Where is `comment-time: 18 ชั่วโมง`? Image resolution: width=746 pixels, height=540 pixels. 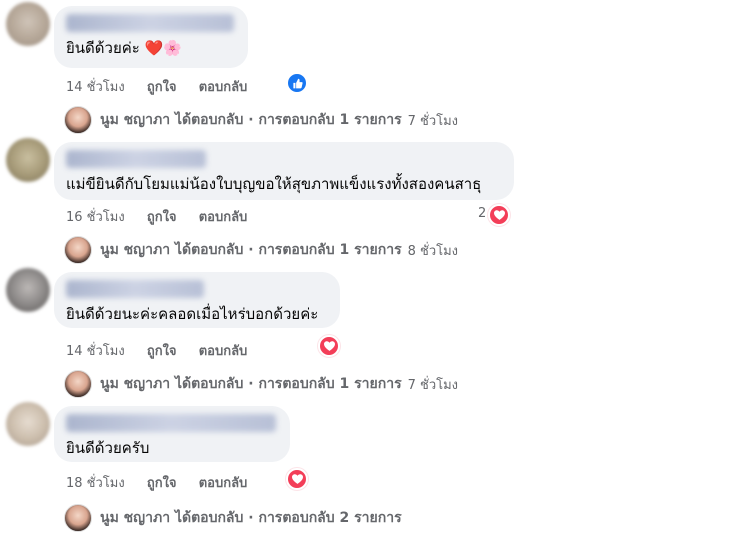
comment-time: 18 ชั่วโมง is located at coordinates (95, 483).